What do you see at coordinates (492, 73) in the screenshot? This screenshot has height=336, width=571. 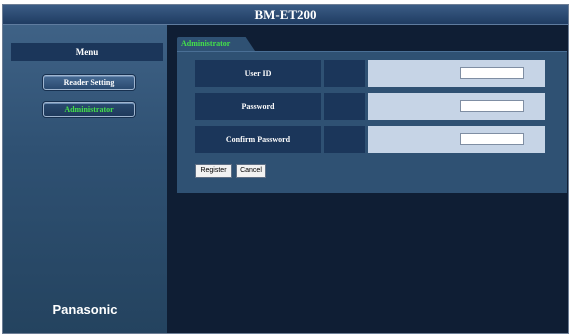 I see `user-id-input` at bounding box center [492, 73].